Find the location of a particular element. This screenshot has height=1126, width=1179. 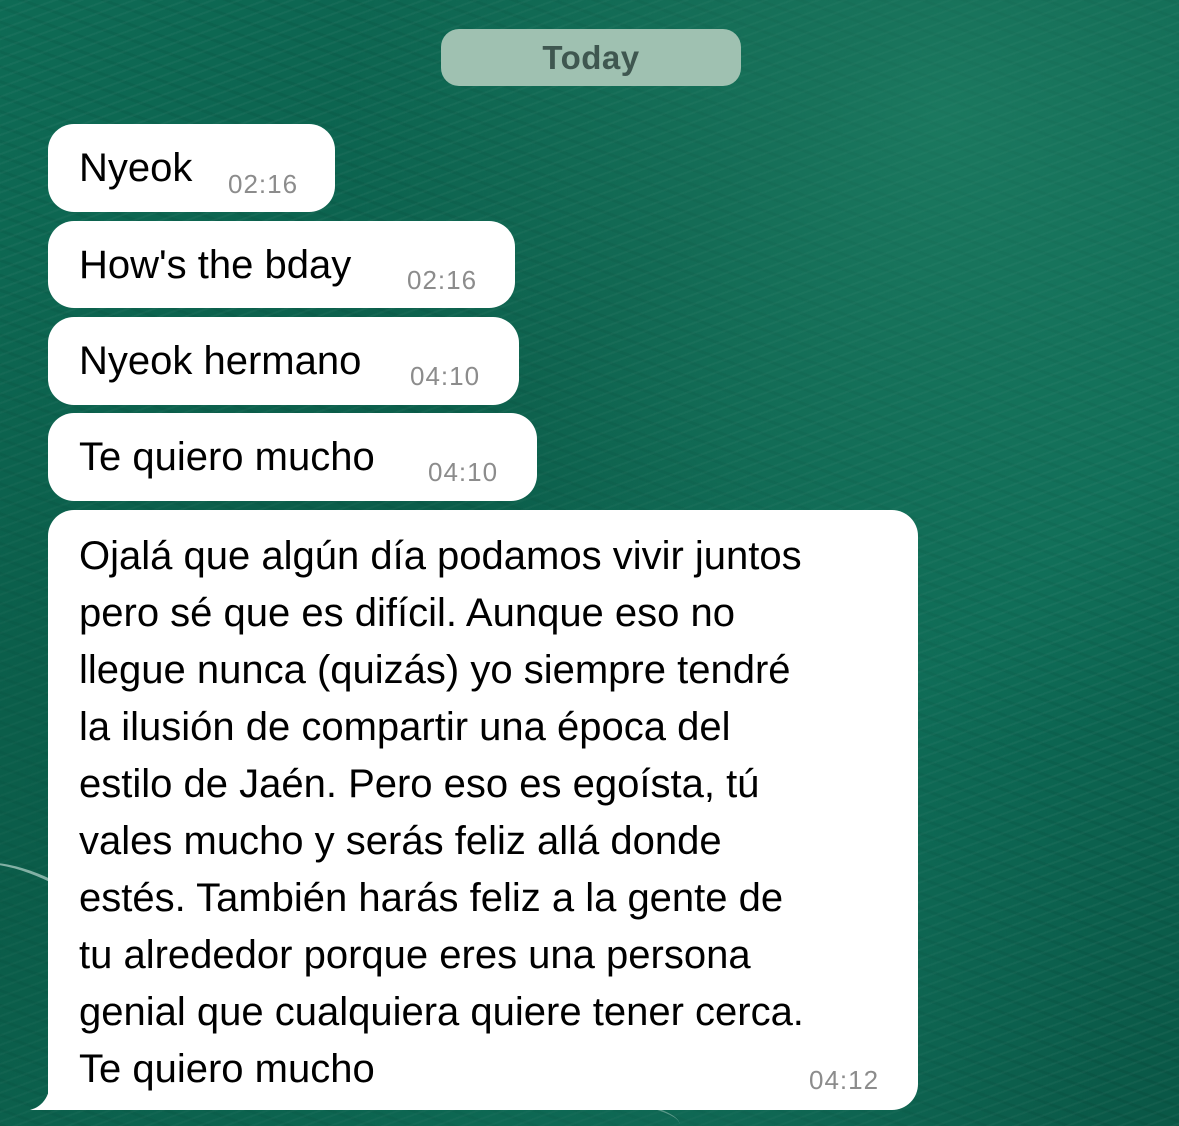

message-line: tu alrededor porque eres una persona is located at coordinates (415, 955).